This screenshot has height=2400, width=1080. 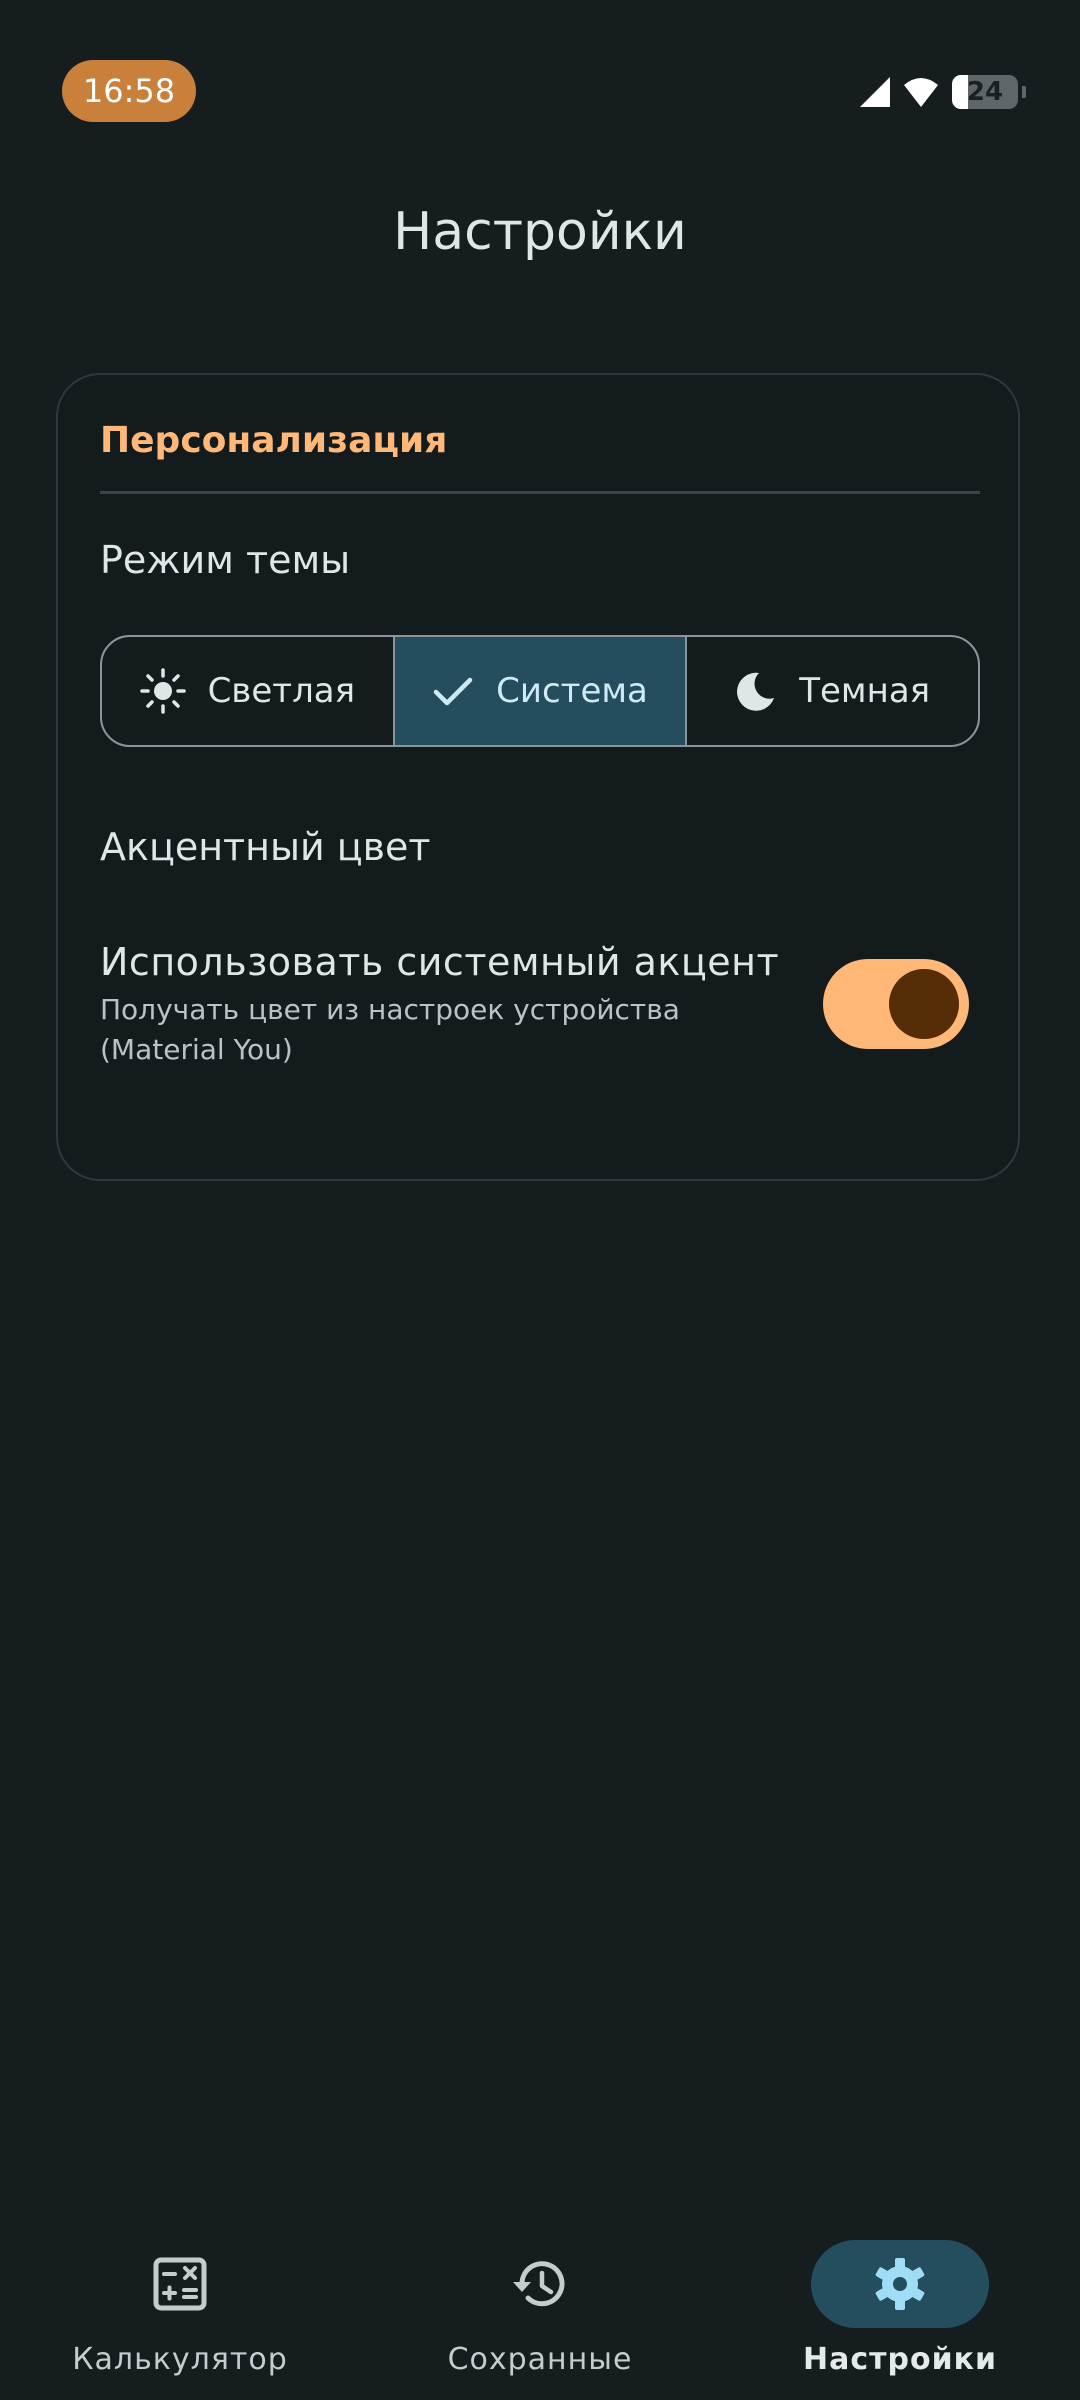 What do you see at coordinates (129, 91) in the screenshot?
I see `status-time: 16:58` at bounding box center [129, 91].